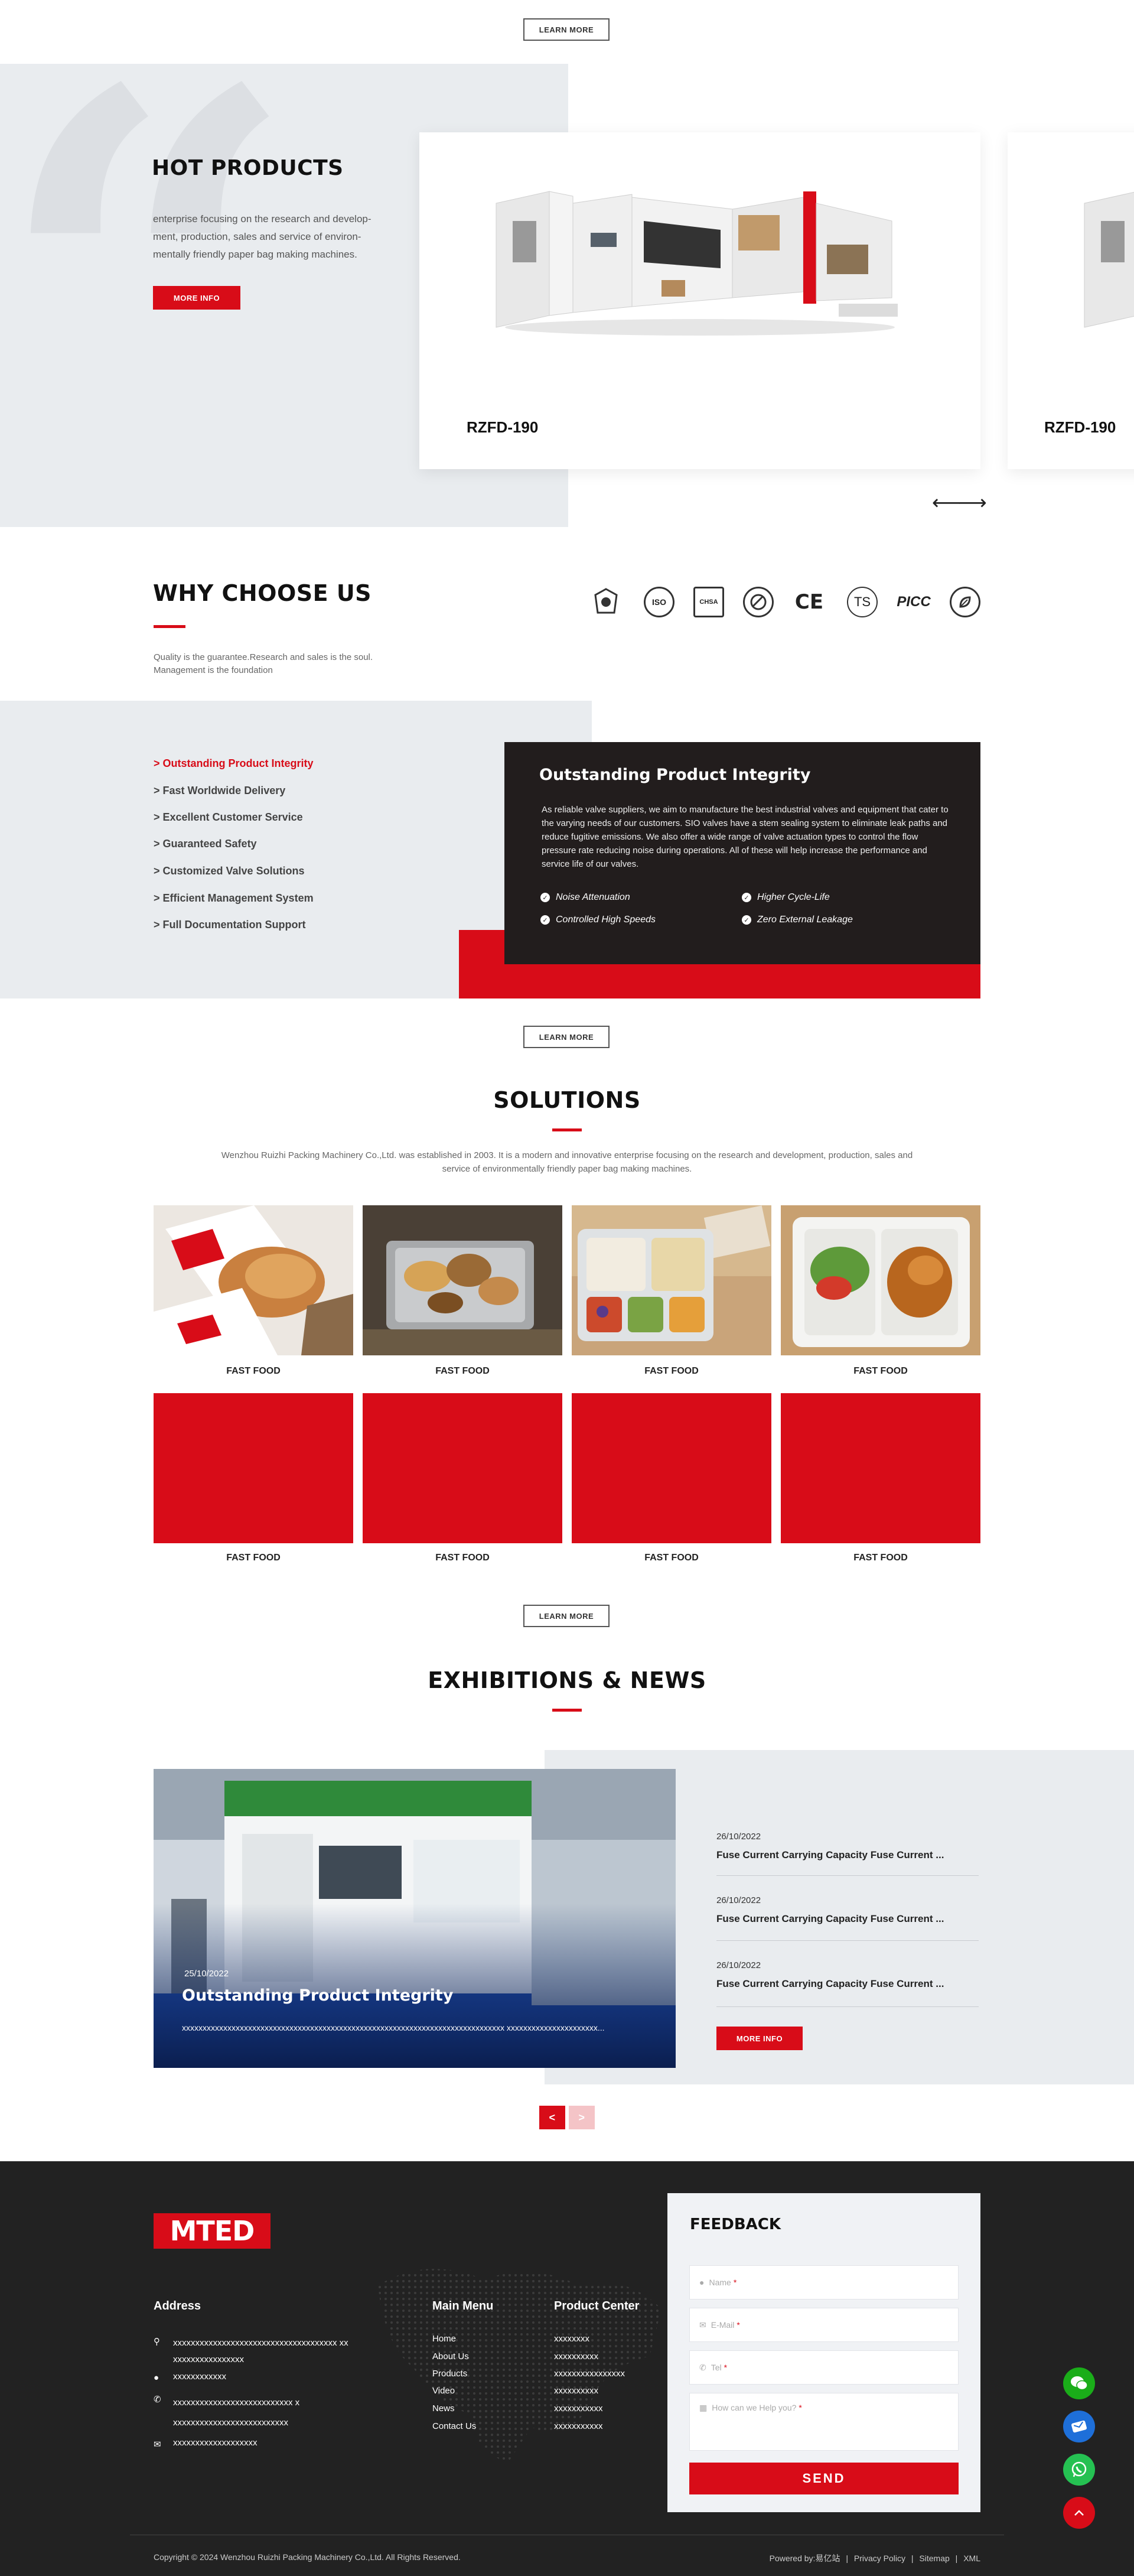  Describe the element at coordinates (462, 1558) in the screenshot. I see `solution-caption-6: FAST FOOD` at that location.